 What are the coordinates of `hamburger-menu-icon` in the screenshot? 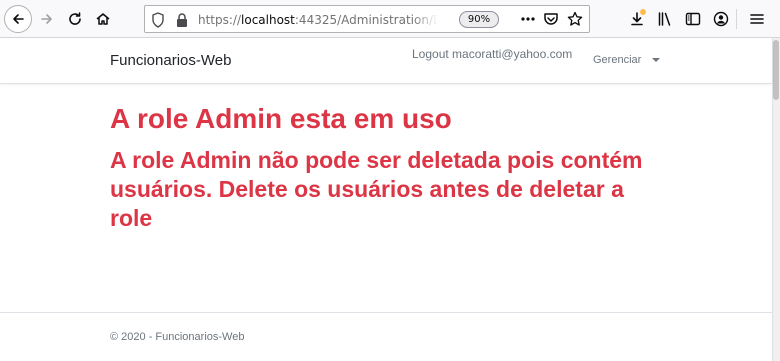 It's located at (757, 19).